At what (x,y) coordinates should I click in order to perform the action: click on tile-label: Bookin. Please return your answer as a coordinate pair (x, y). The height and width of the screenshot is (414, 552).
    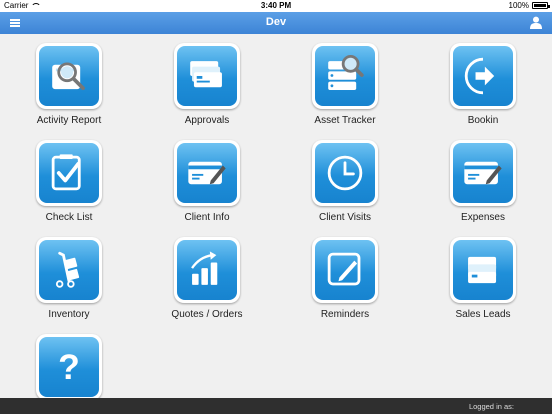
    Looking at the image, I should click on (483, 120).